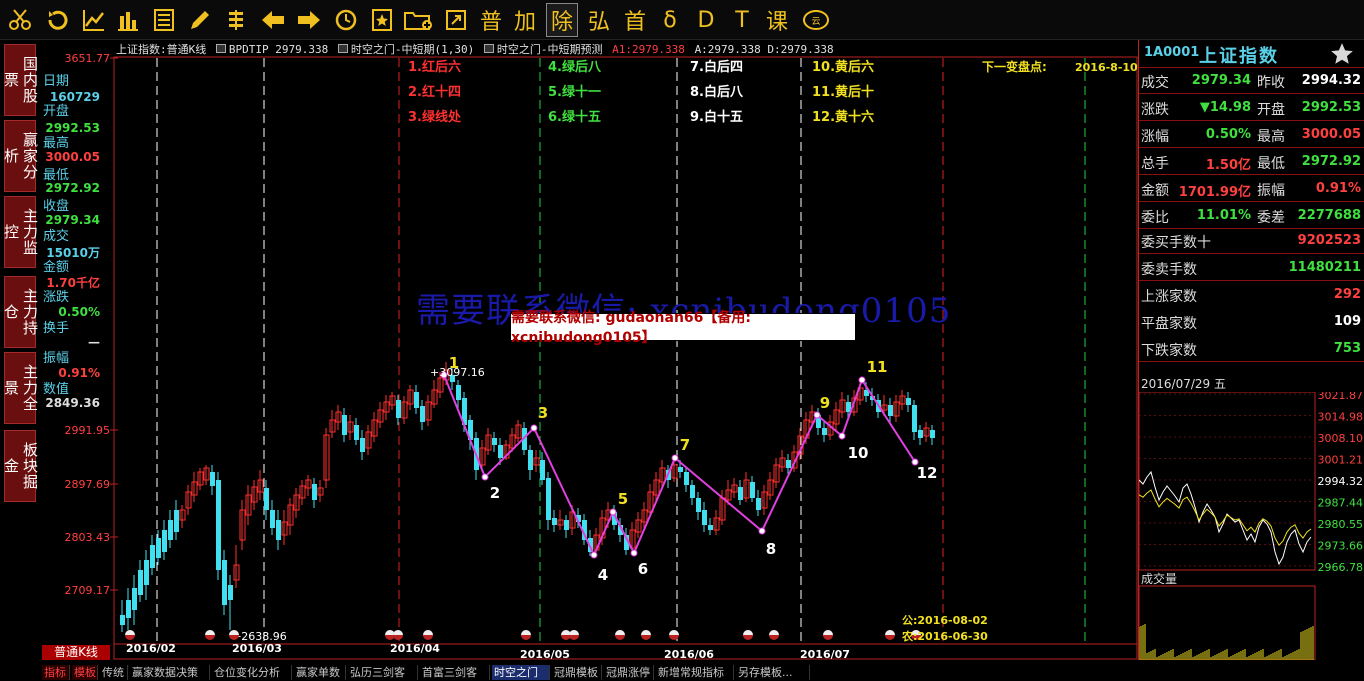 Image resolution: width=1364 pixels, height=681 pixels. What do you see at coordinates (521, 672) in the screenshot?
I see `bottom-tab: 时空之门` at bounding box center [521, 672].